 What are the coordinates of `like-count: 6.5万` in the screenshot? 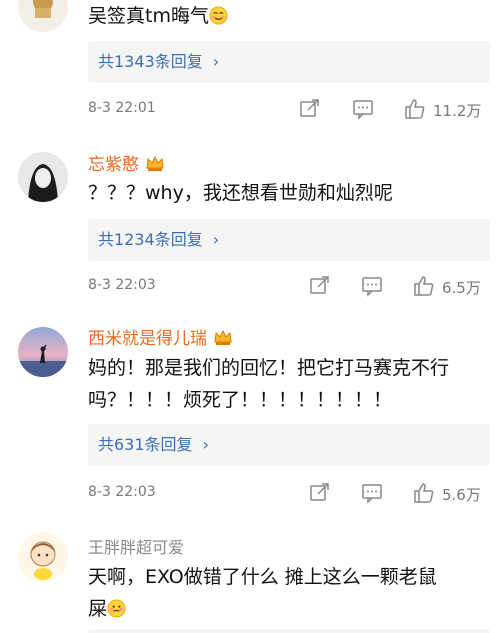 It's located at (461, 288).